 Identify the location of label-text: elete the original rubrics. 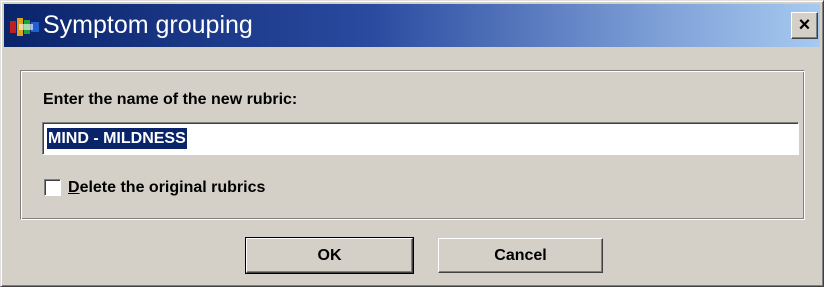
(172, 187).